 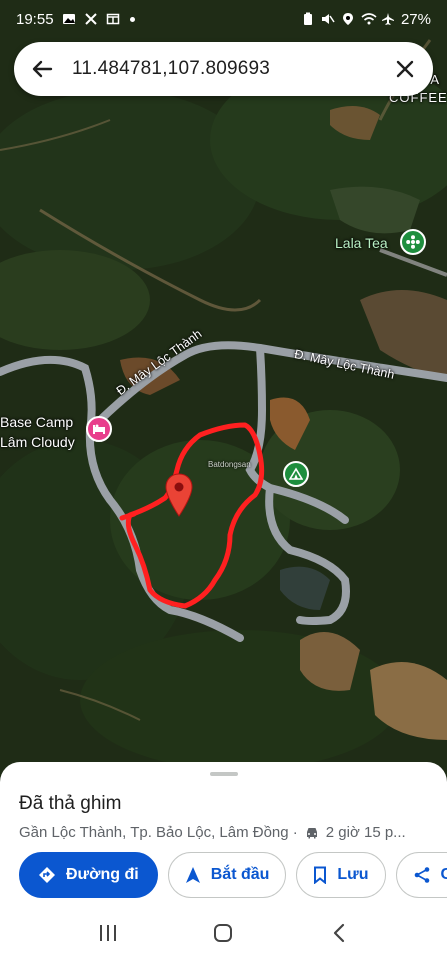 I want to click on back-arrow-button, so click(x=42, y=69).